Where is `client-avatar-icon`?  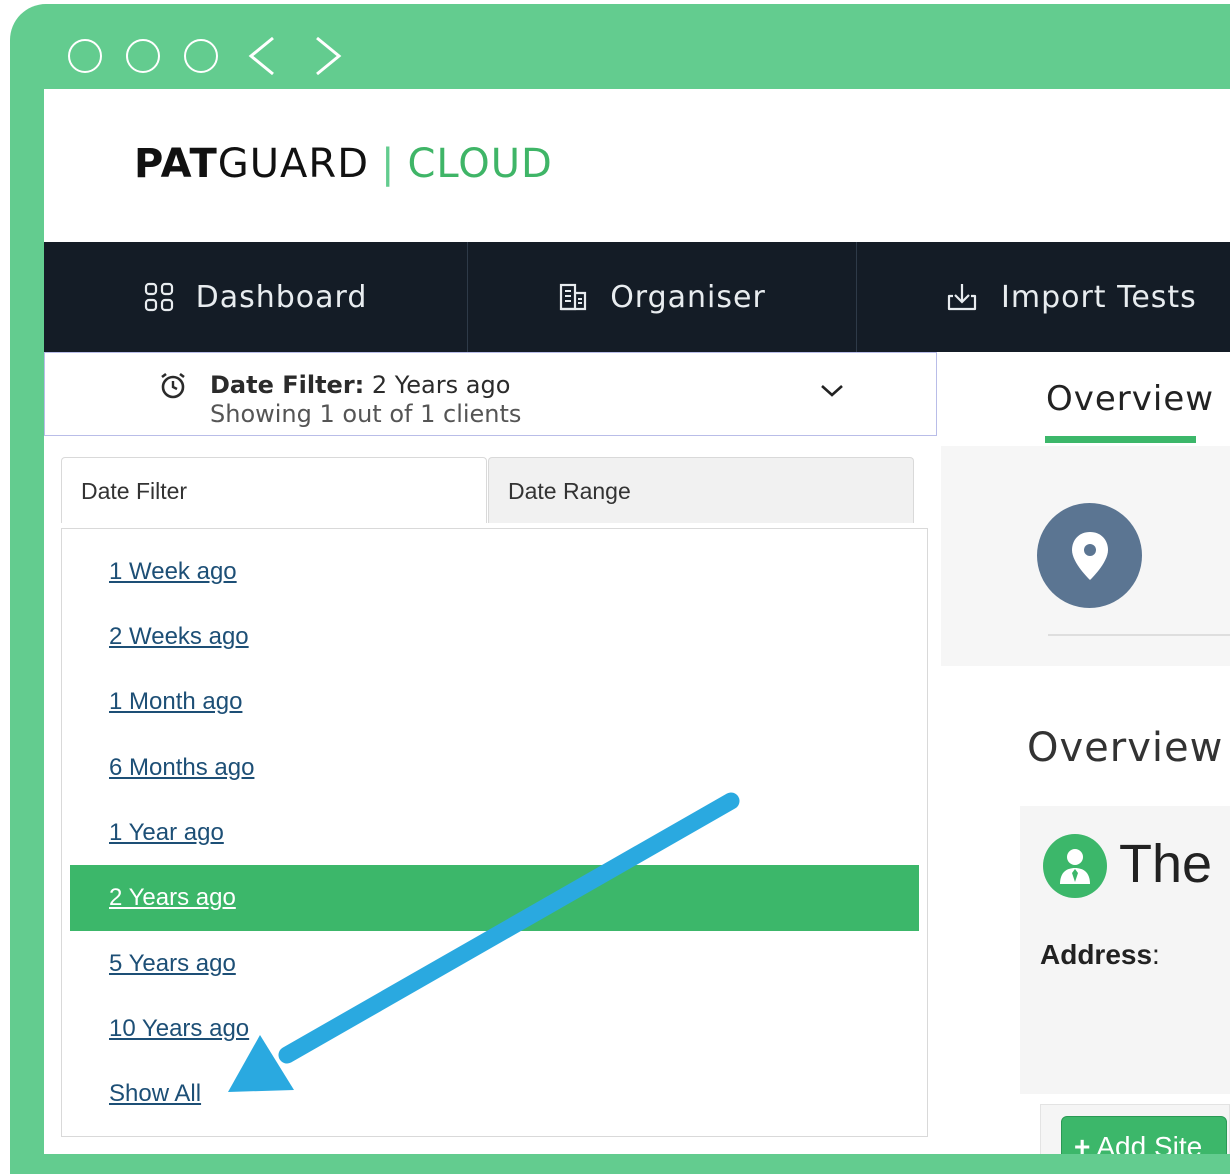 client-avatar-icon is located at coordinates (1075, 866).